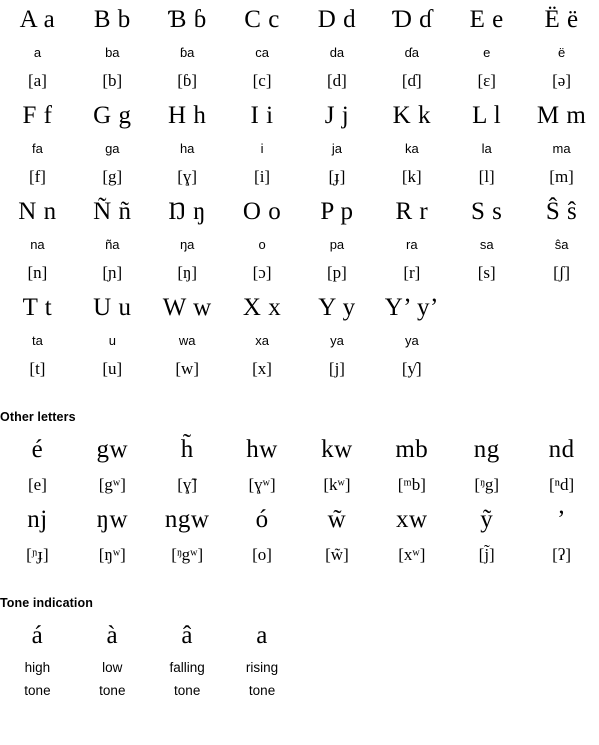 The width and height of the screenshot is (599, 745). I want to click on ipa-value: [i], so click(262, 176).